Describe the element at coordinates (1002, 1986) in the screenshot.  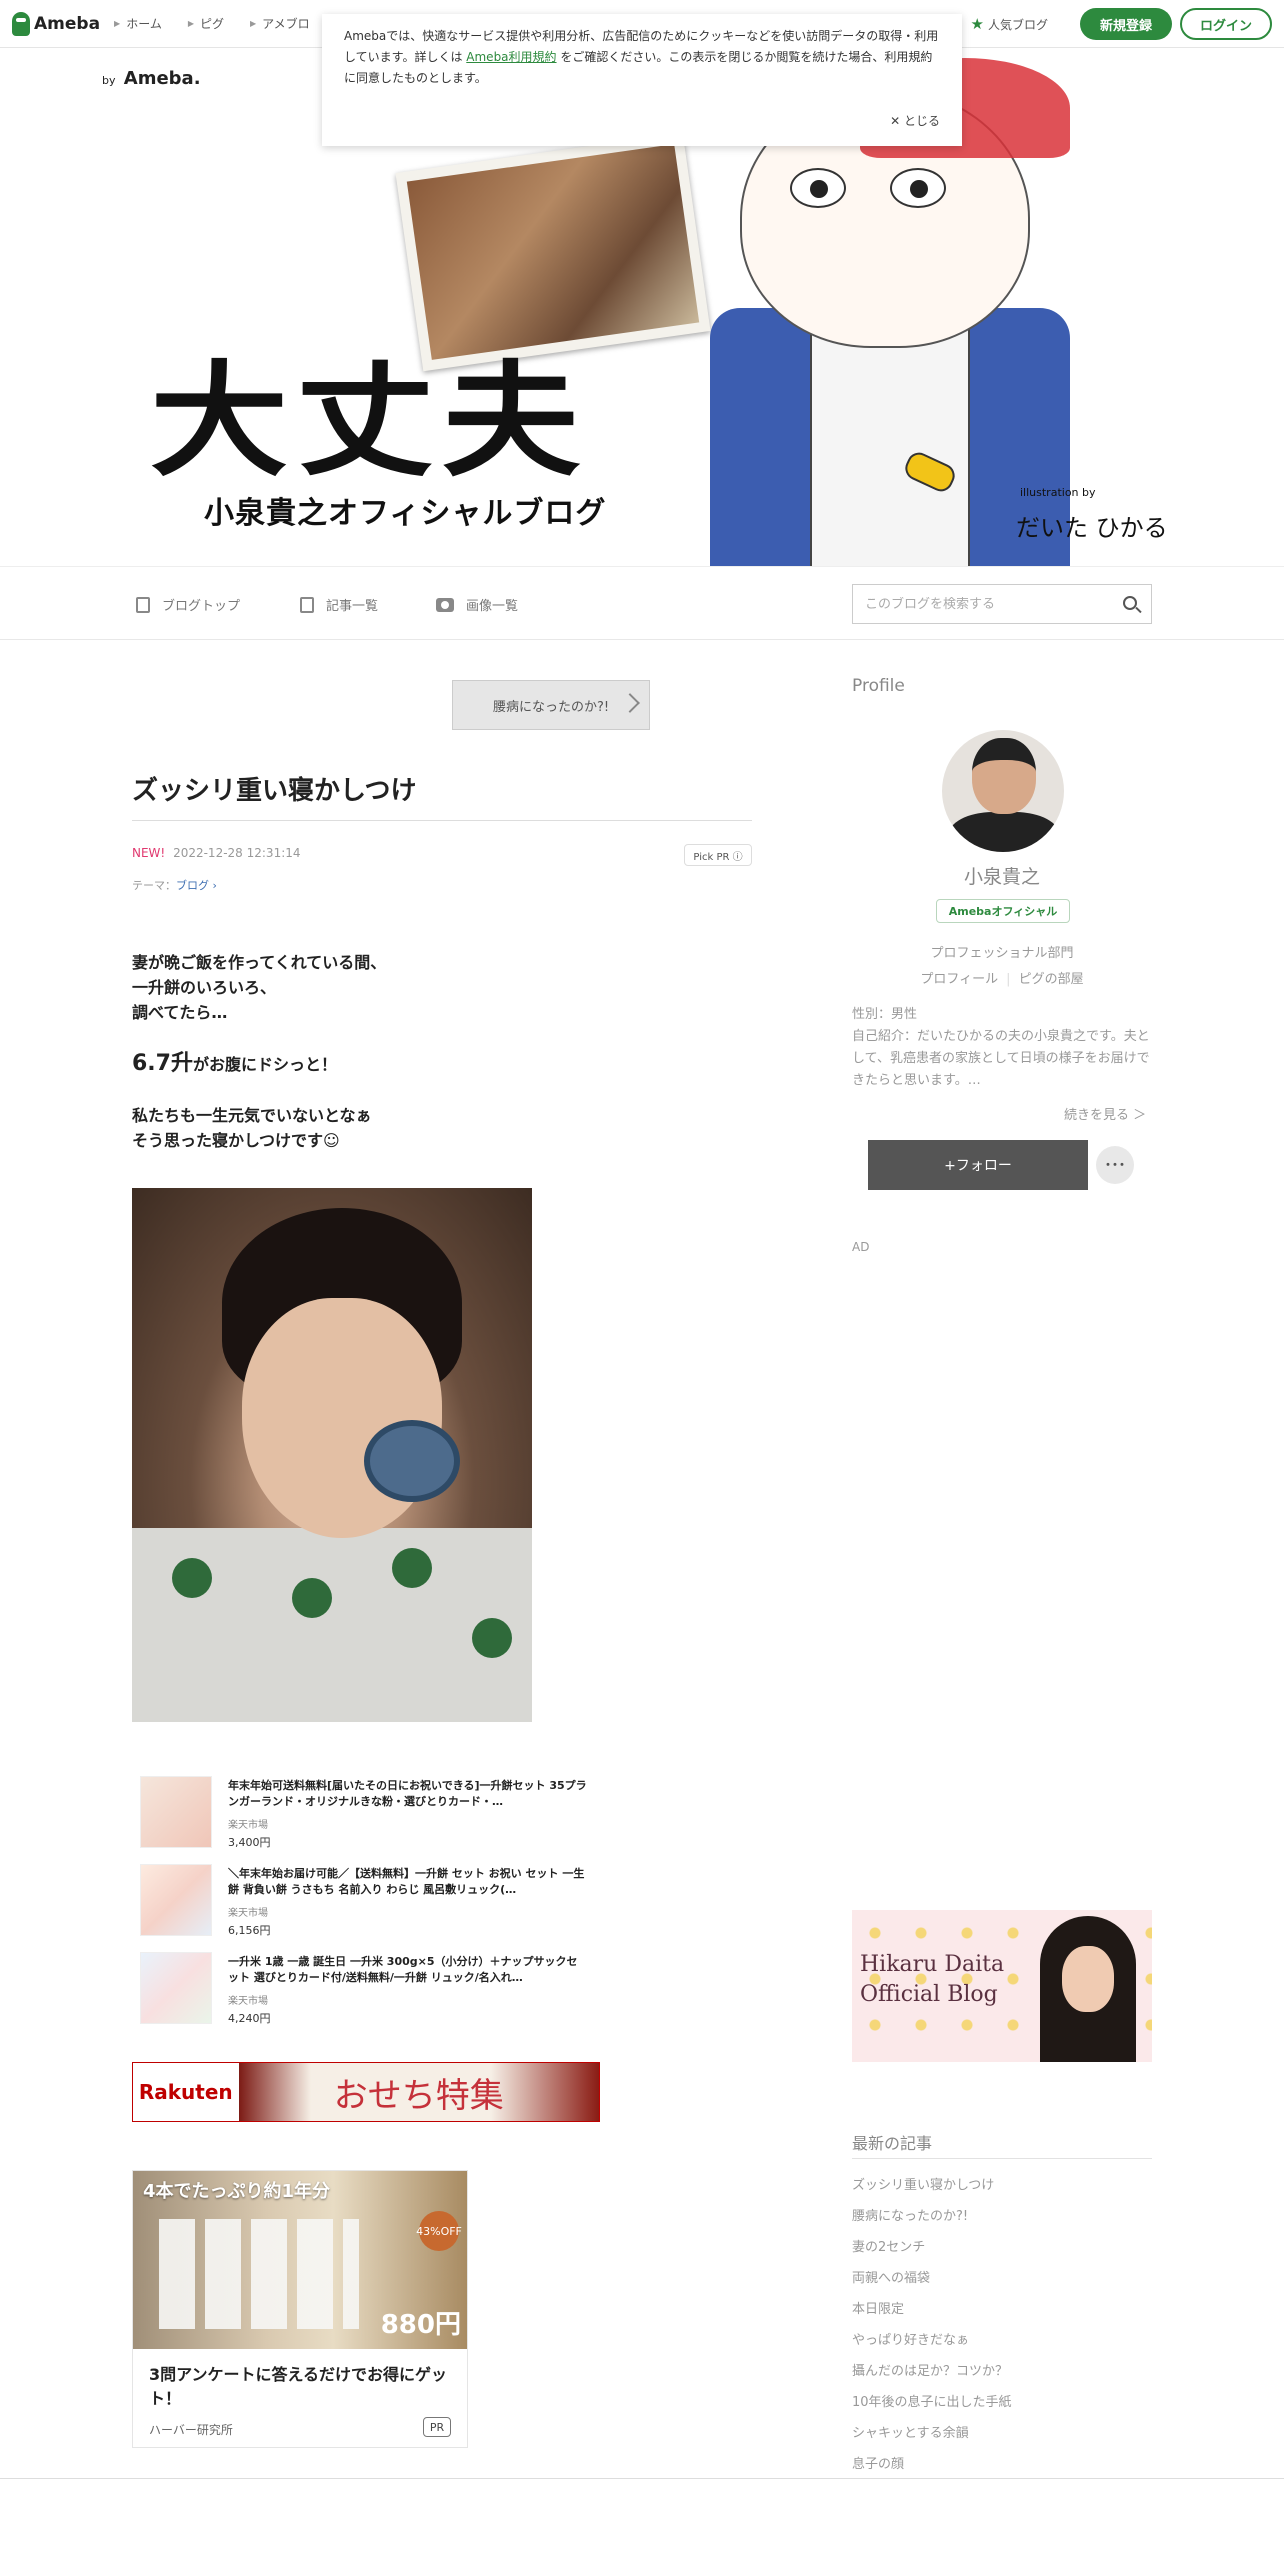
I see `hikaru-daita-blog-banner: Hikaru Daita Official Blog` at that location.